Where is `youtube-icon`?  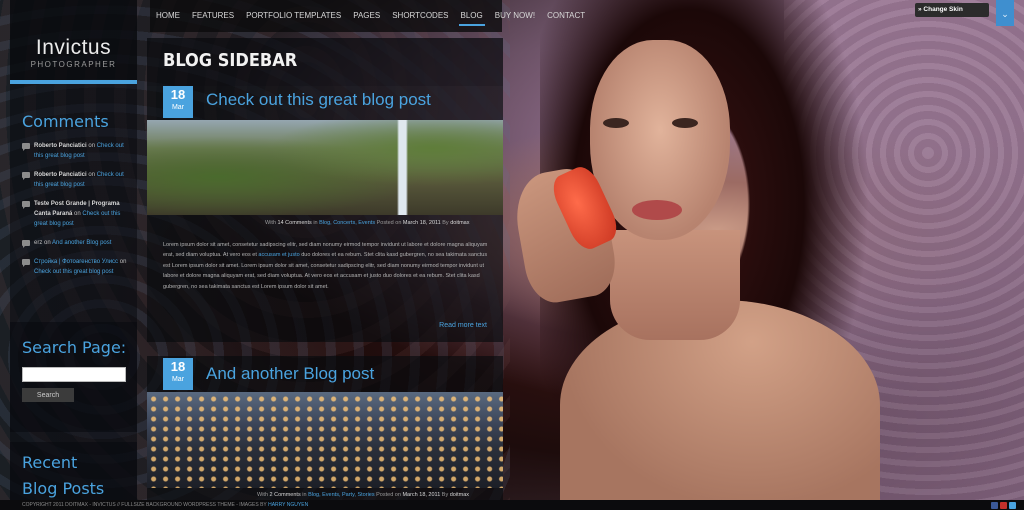 youtube-icon is located at coordinates (1003, 505).